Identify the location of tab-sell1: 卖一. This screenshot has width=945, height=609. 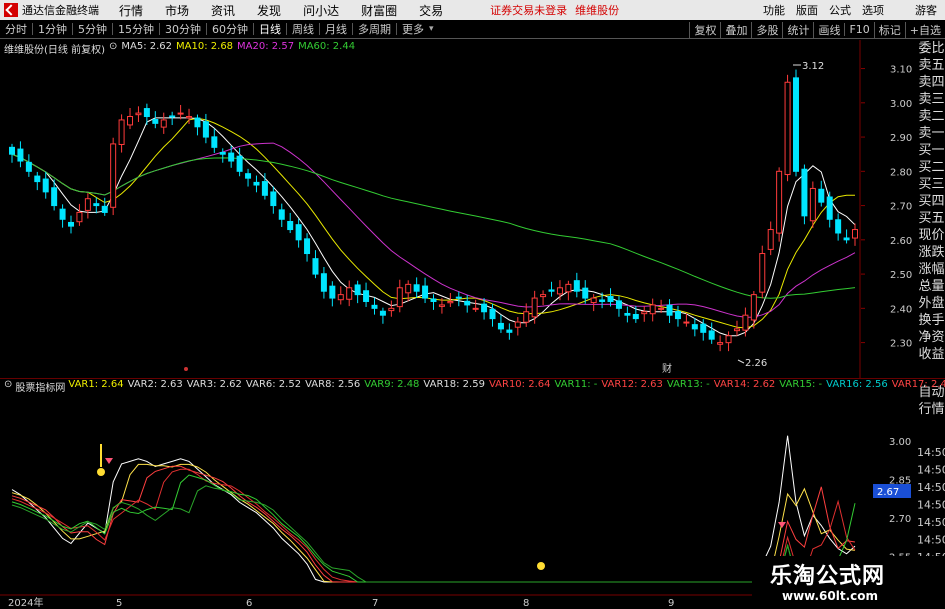
(931, 133).